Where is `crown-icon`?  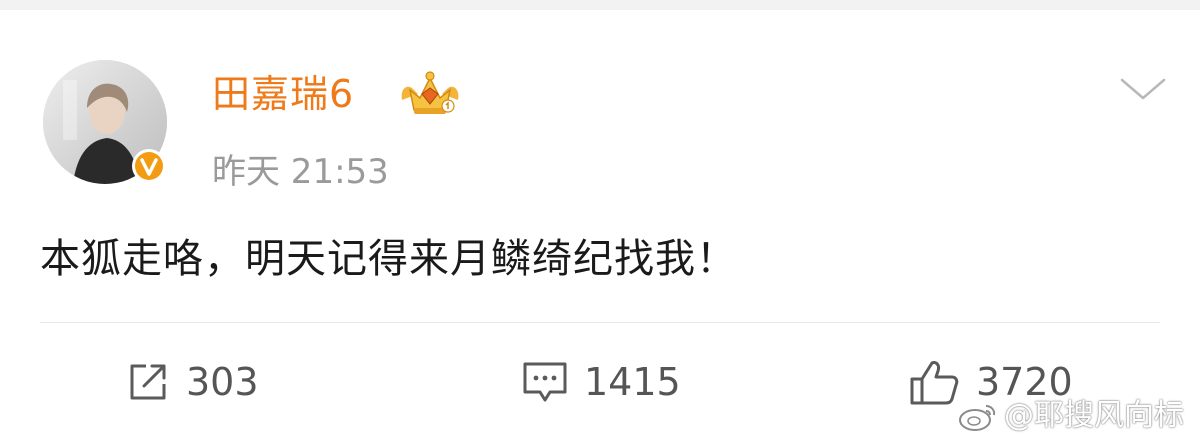 crown-icon is located at coordinates (430, 95).